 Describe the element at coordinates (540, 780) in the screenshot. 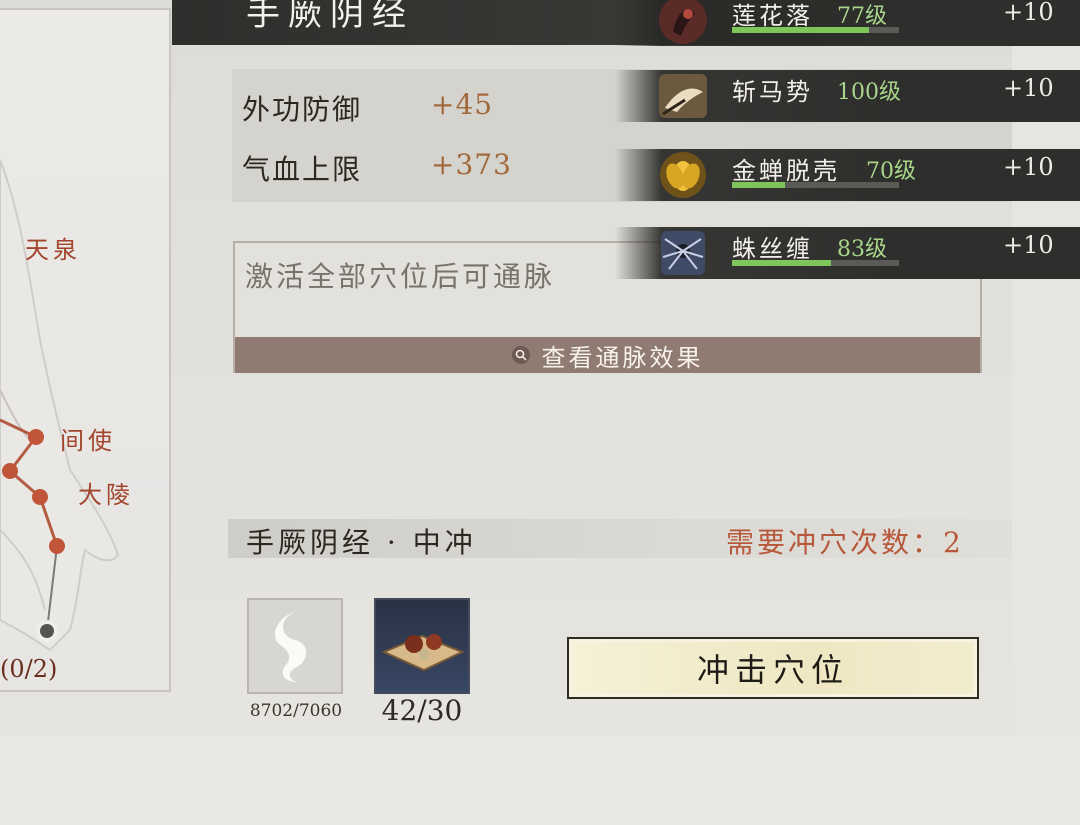

I see `outer-margin-bottom` at that location.